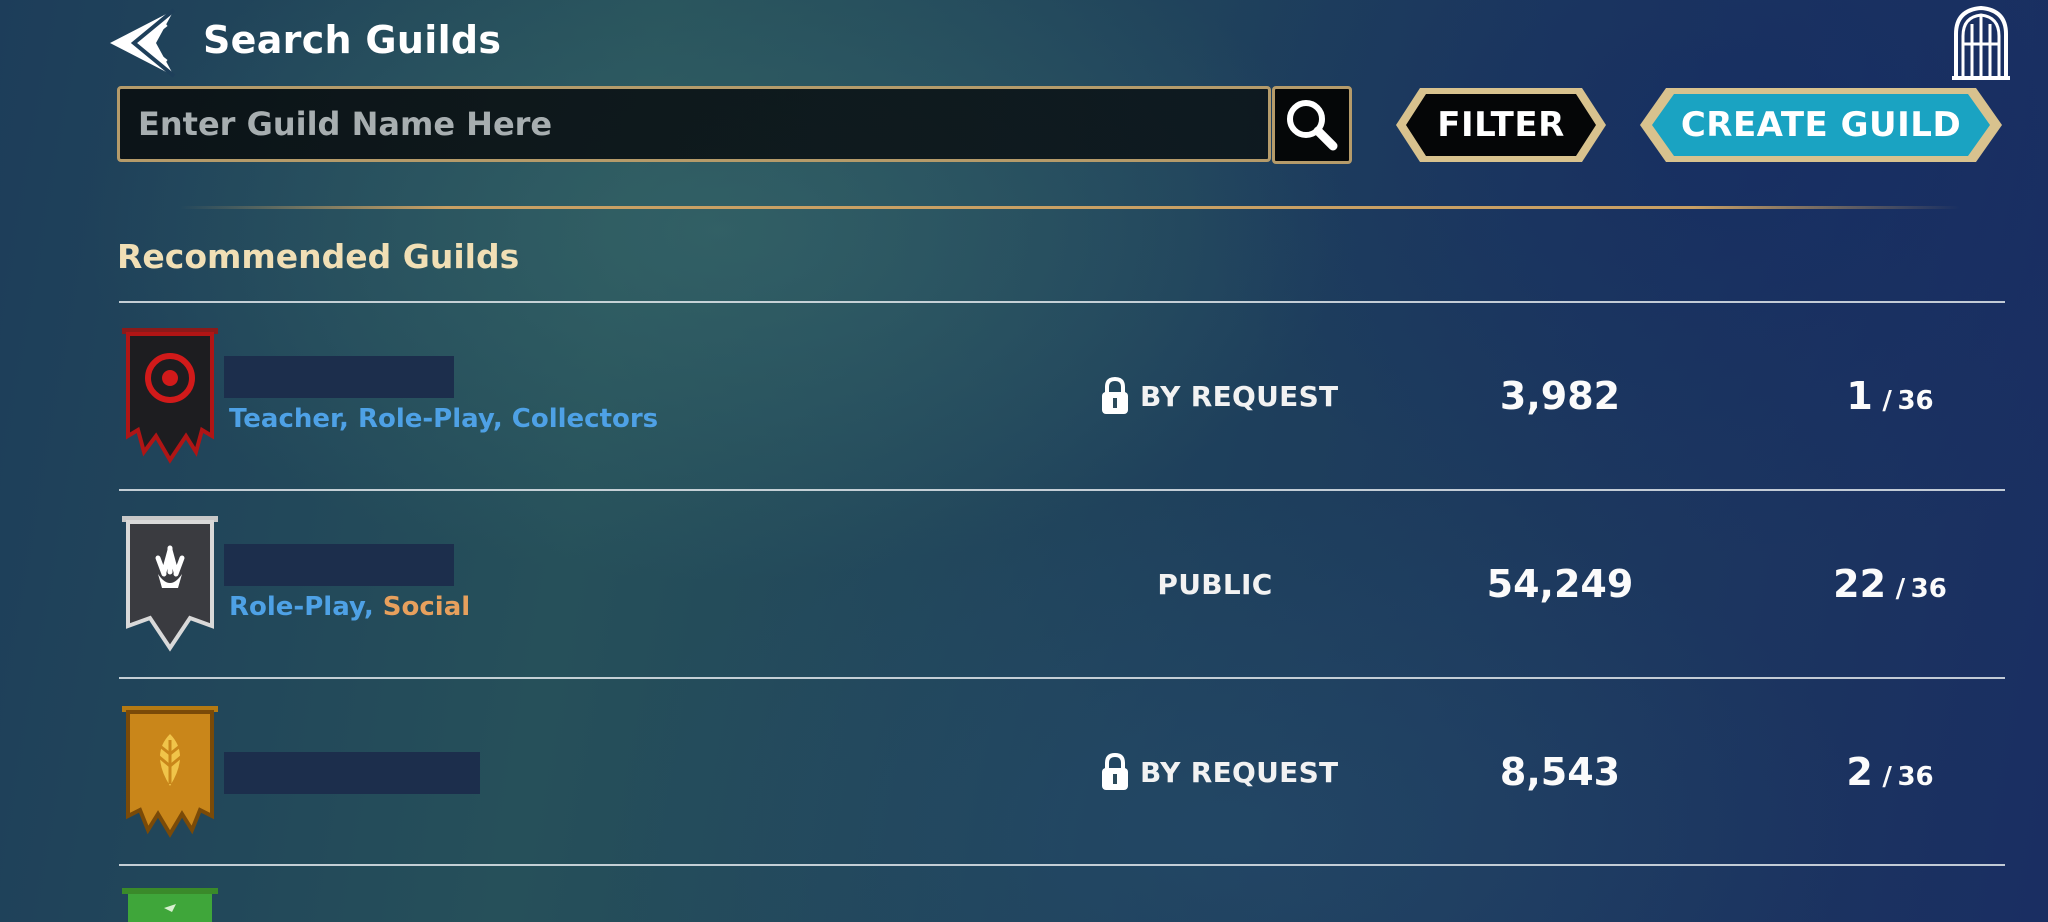  I want to click on guild-members: 2 / 36, so click(1890, 772).